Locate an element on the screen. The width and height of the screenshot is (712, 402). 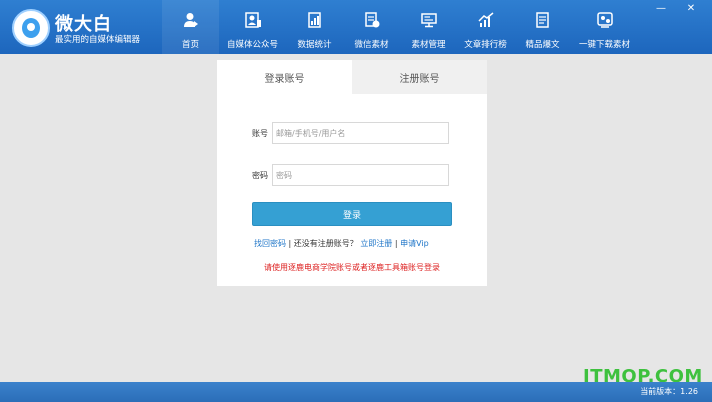
nav-article-rank: 文章排行榜 is located at coordinates (485, 27).